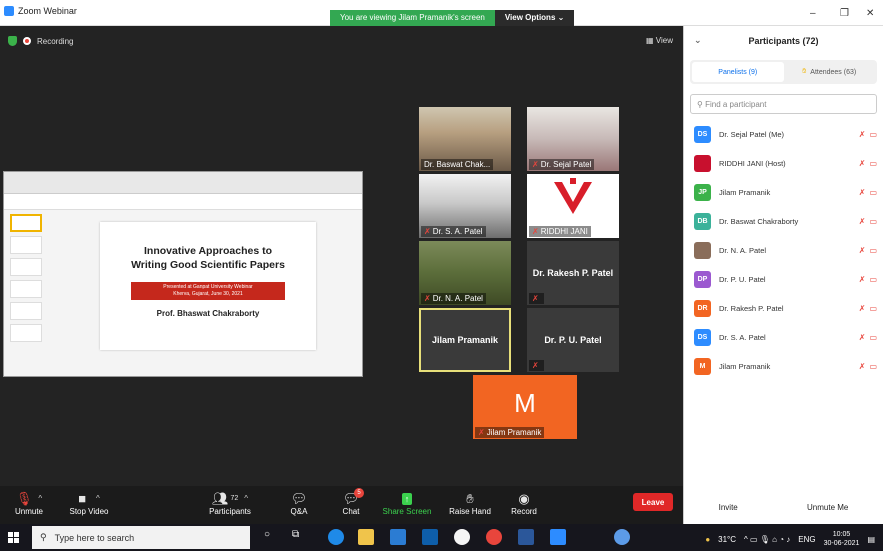  What do you see at coordinates (573, 273) in the screenshot?
I see `video-tile: Dr. Rakesh P. Patel ✗` at bounding box center [573, 273].